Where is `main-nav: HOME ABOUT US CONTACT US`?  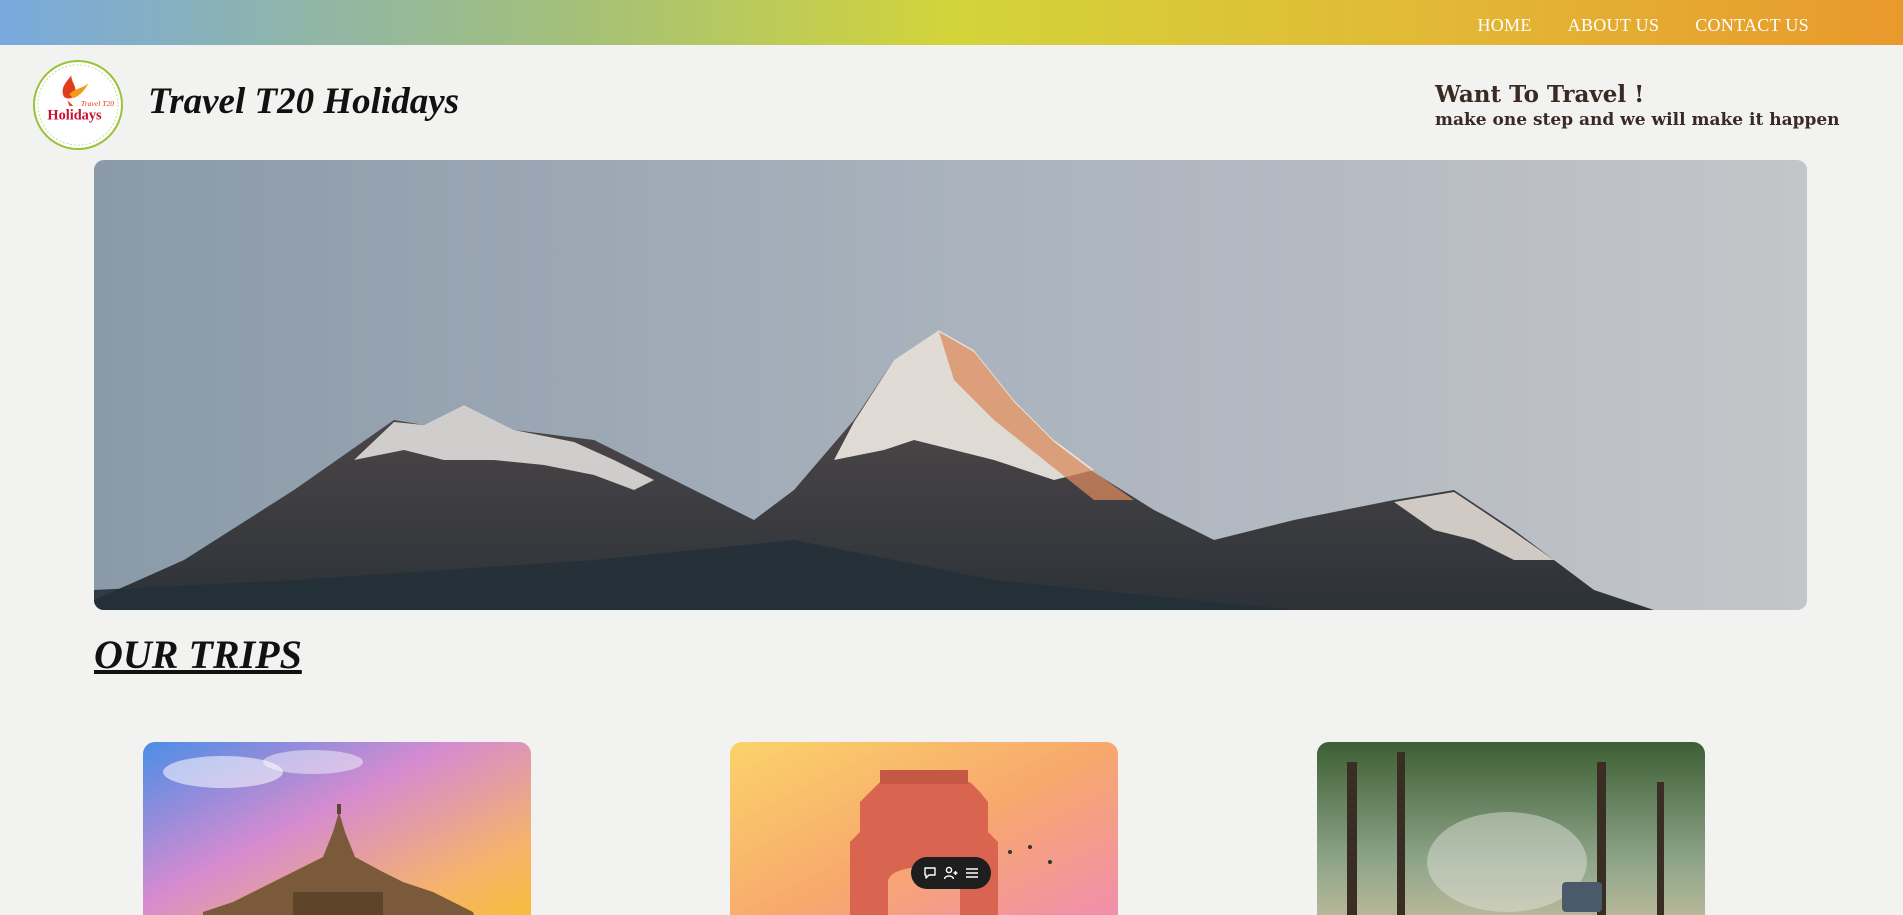
main-nav: HOME ABOUT US CONTACT US is located at coordinates (1643, 25).